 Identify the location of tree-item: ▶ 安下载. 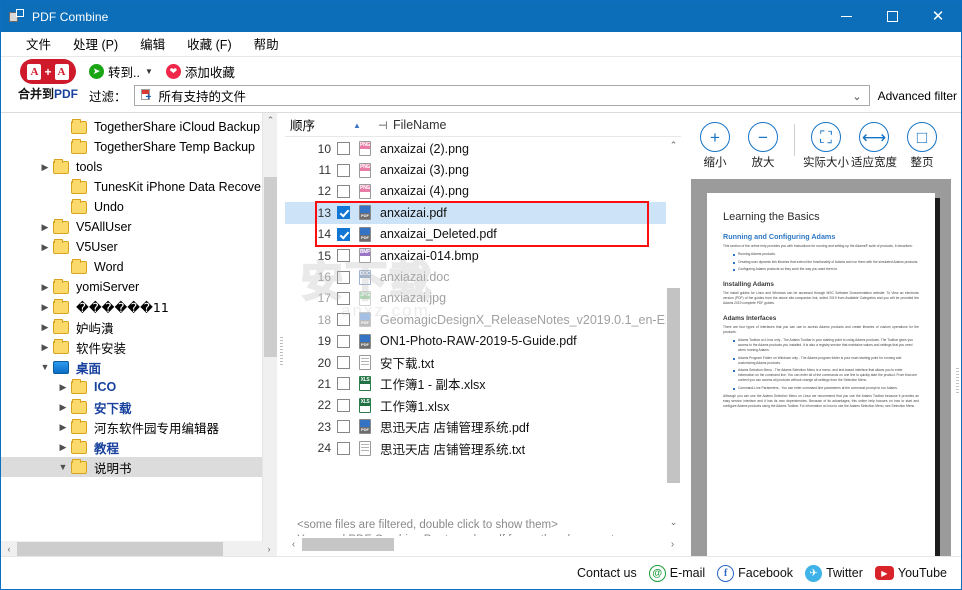
(139, 407).